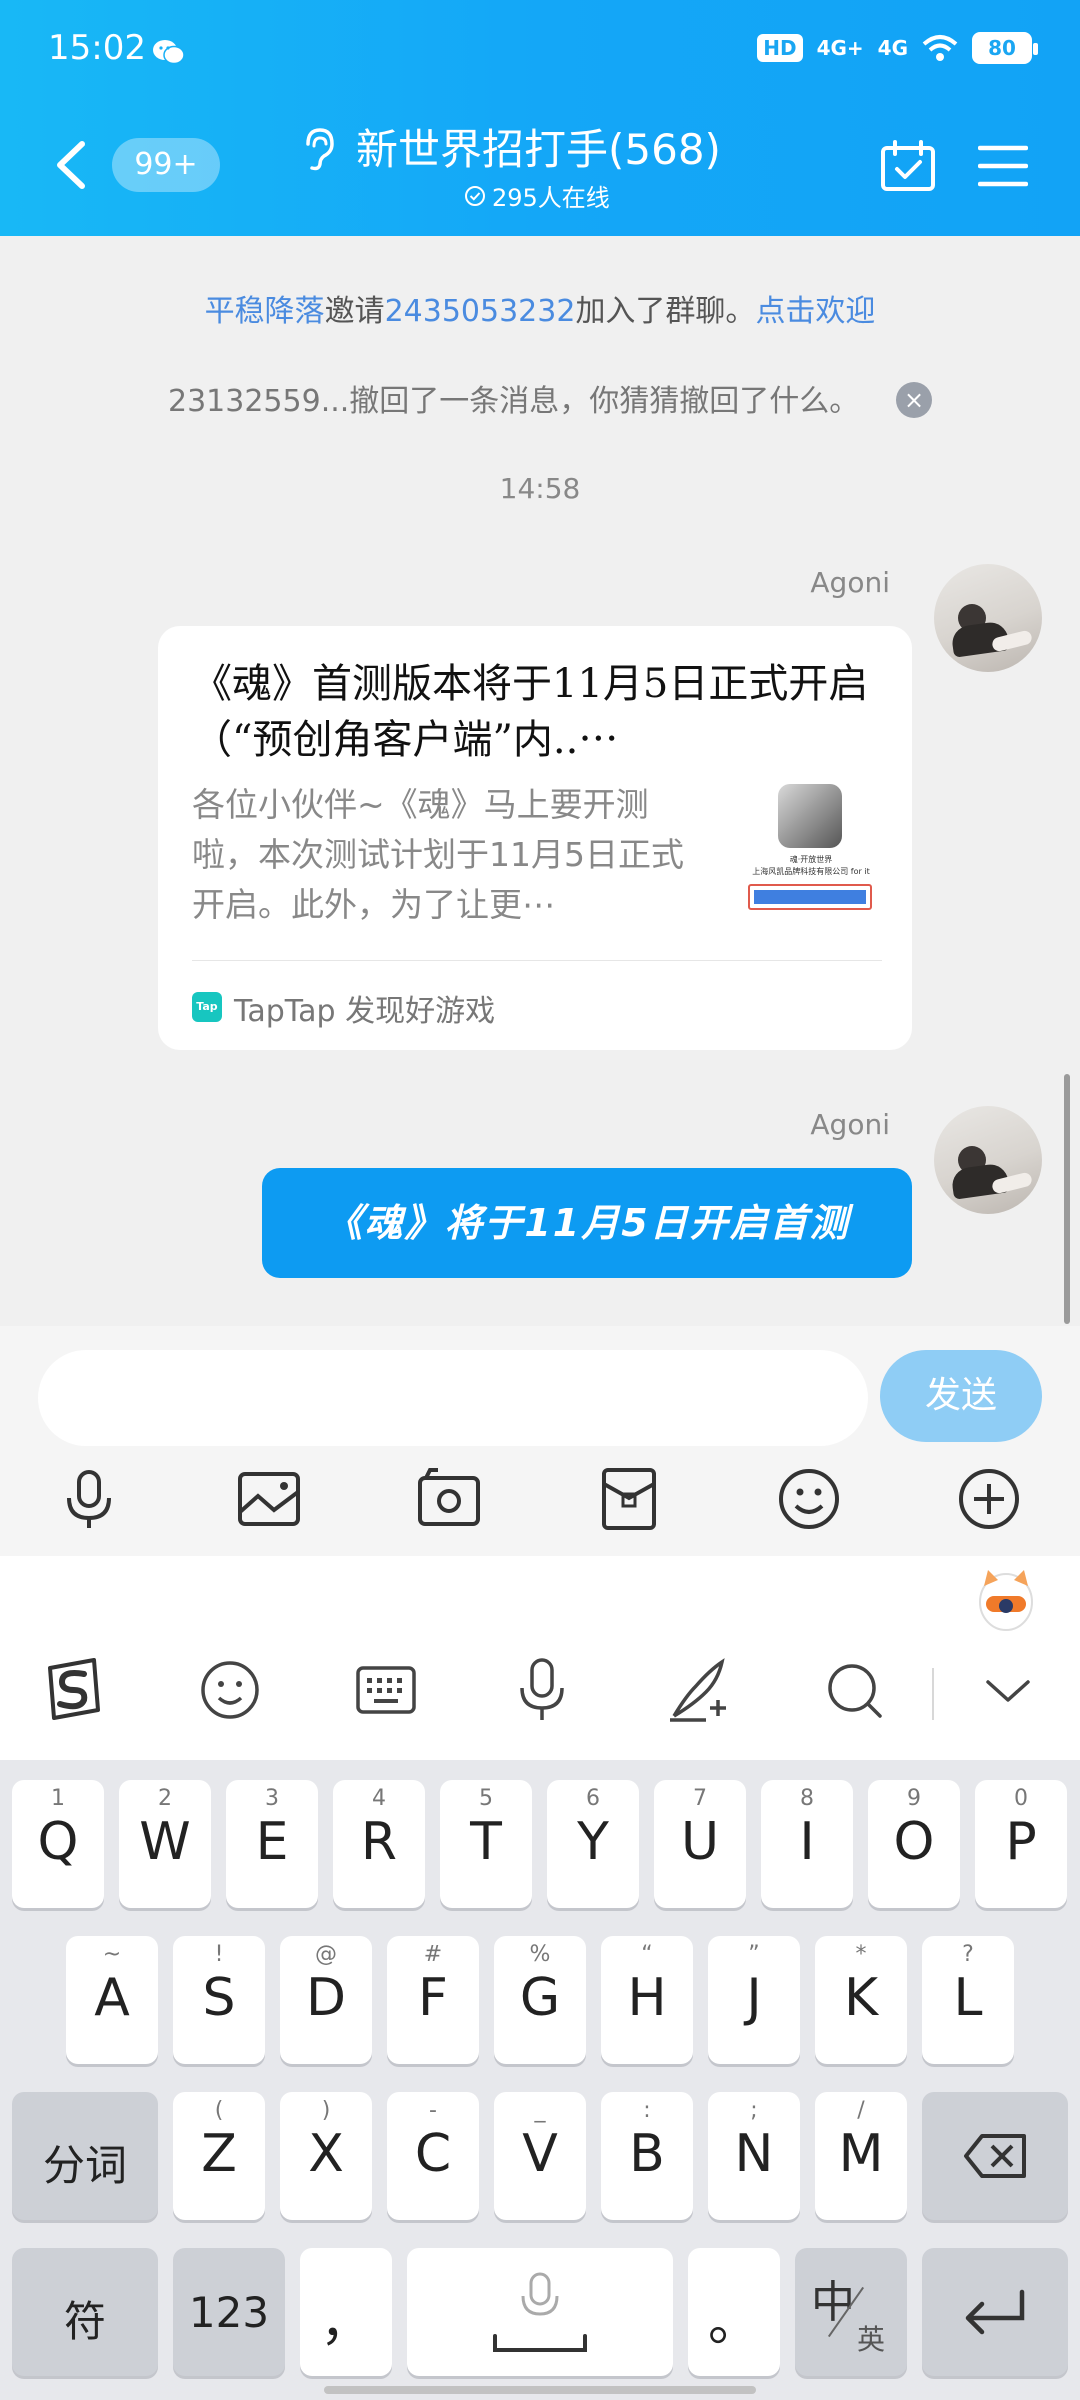  Describe the element at coordinates (811, 859) in the screenshot. I see `thumb-title: 魂·开放世界` at that location.